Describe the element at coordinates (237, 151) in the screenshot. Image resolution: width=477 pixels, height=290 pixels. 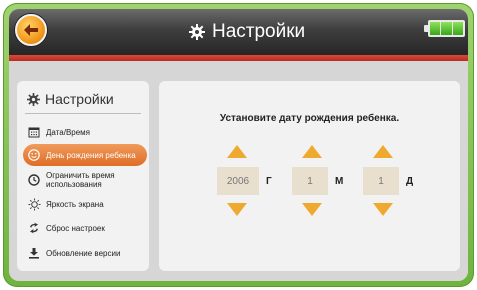
I see `year-up-arrow-icon` at that location.